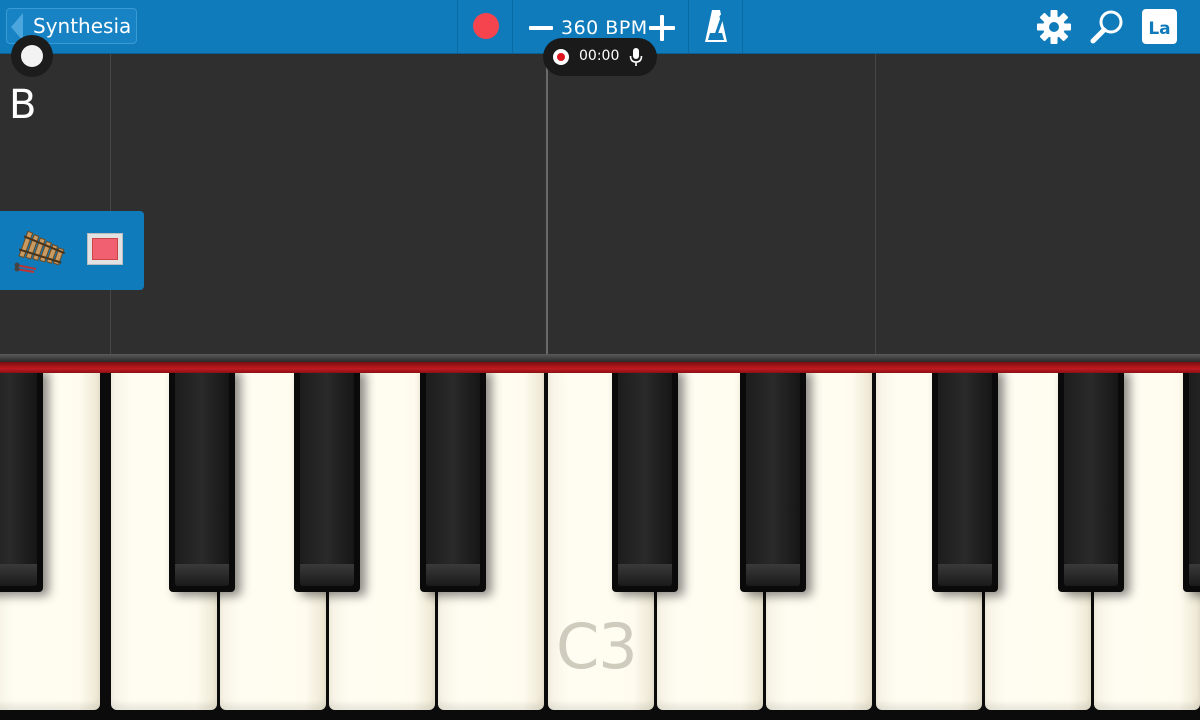 The width and height of the screenshot is (1200, 720). What do you see at coordinates (662, 28) in the screenshot?
I see `plus-icon-vertical` at bounding box center [662, 28].